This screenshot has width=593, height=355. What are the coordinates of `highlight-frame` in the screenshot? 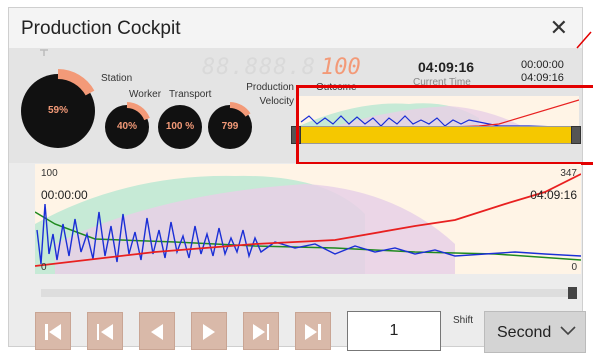 It's located at (444, 125).